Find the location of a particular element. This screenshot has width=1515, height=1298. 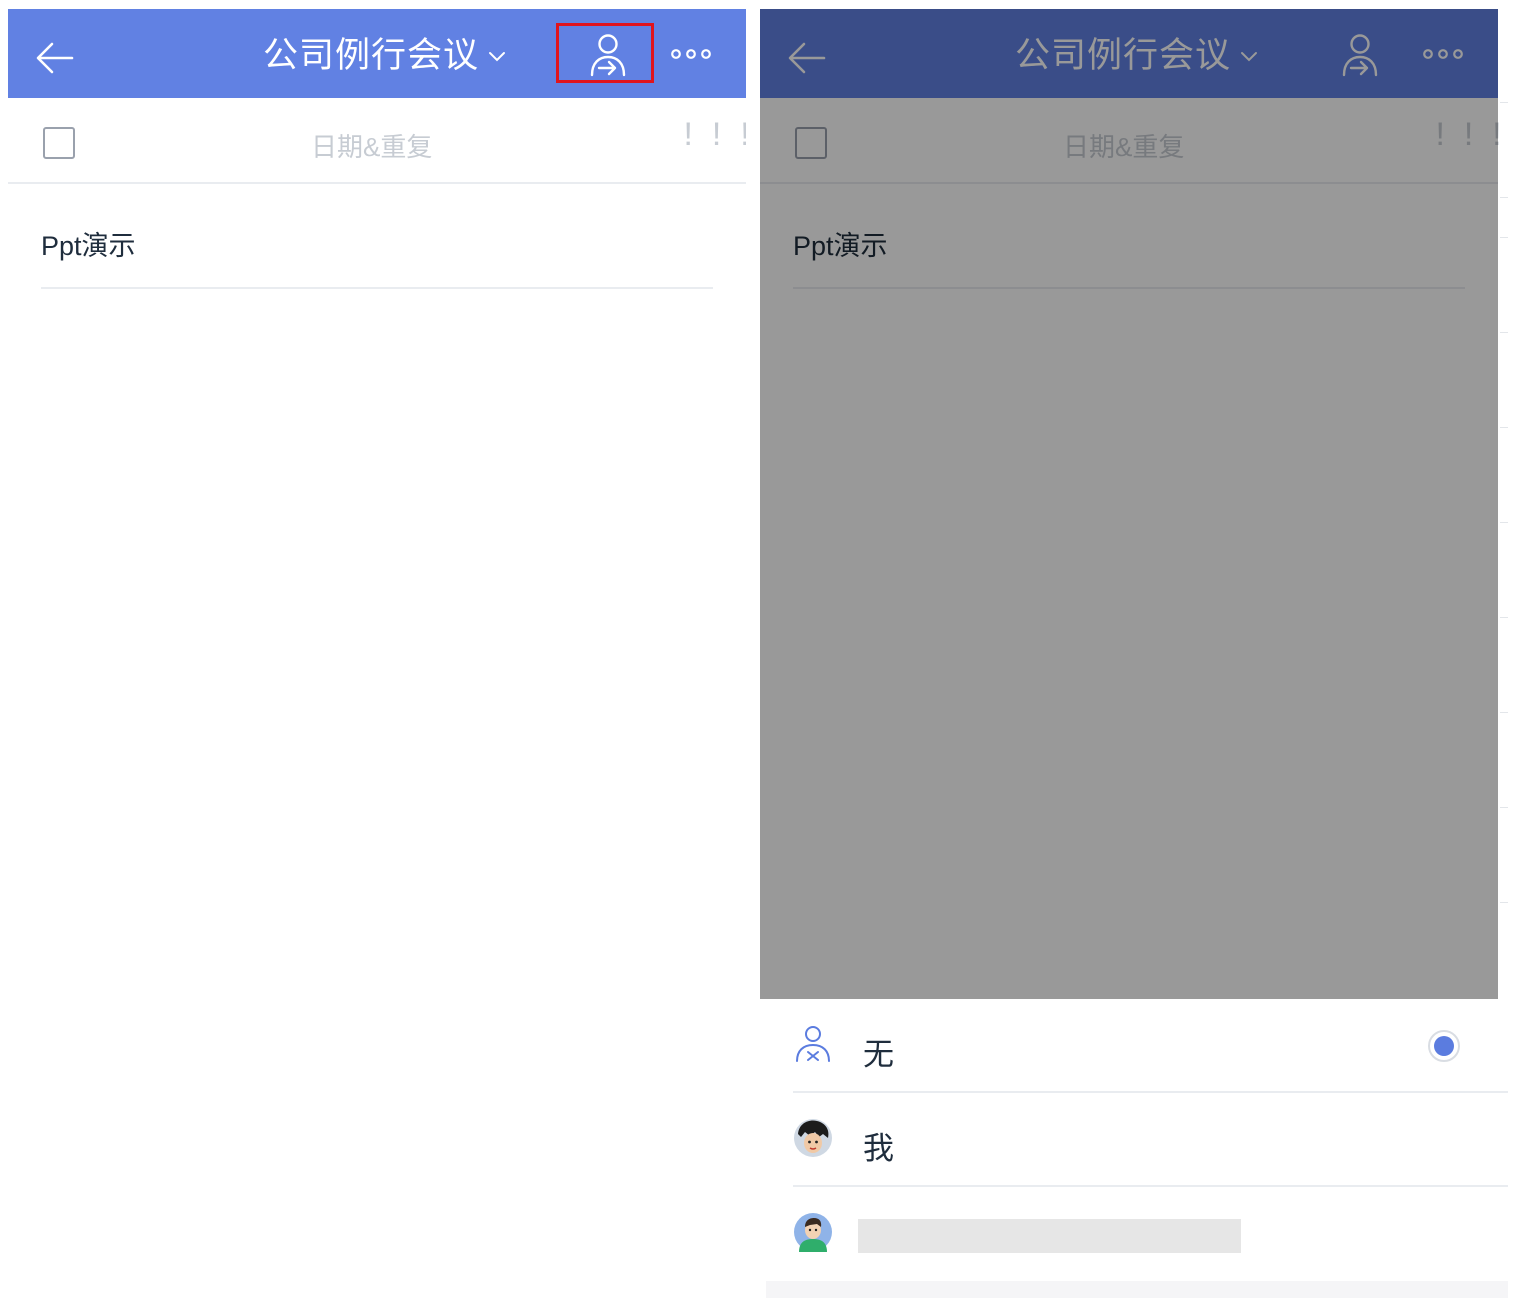

assignee-option-none: 无 is located at coordinates (1134, 1046).